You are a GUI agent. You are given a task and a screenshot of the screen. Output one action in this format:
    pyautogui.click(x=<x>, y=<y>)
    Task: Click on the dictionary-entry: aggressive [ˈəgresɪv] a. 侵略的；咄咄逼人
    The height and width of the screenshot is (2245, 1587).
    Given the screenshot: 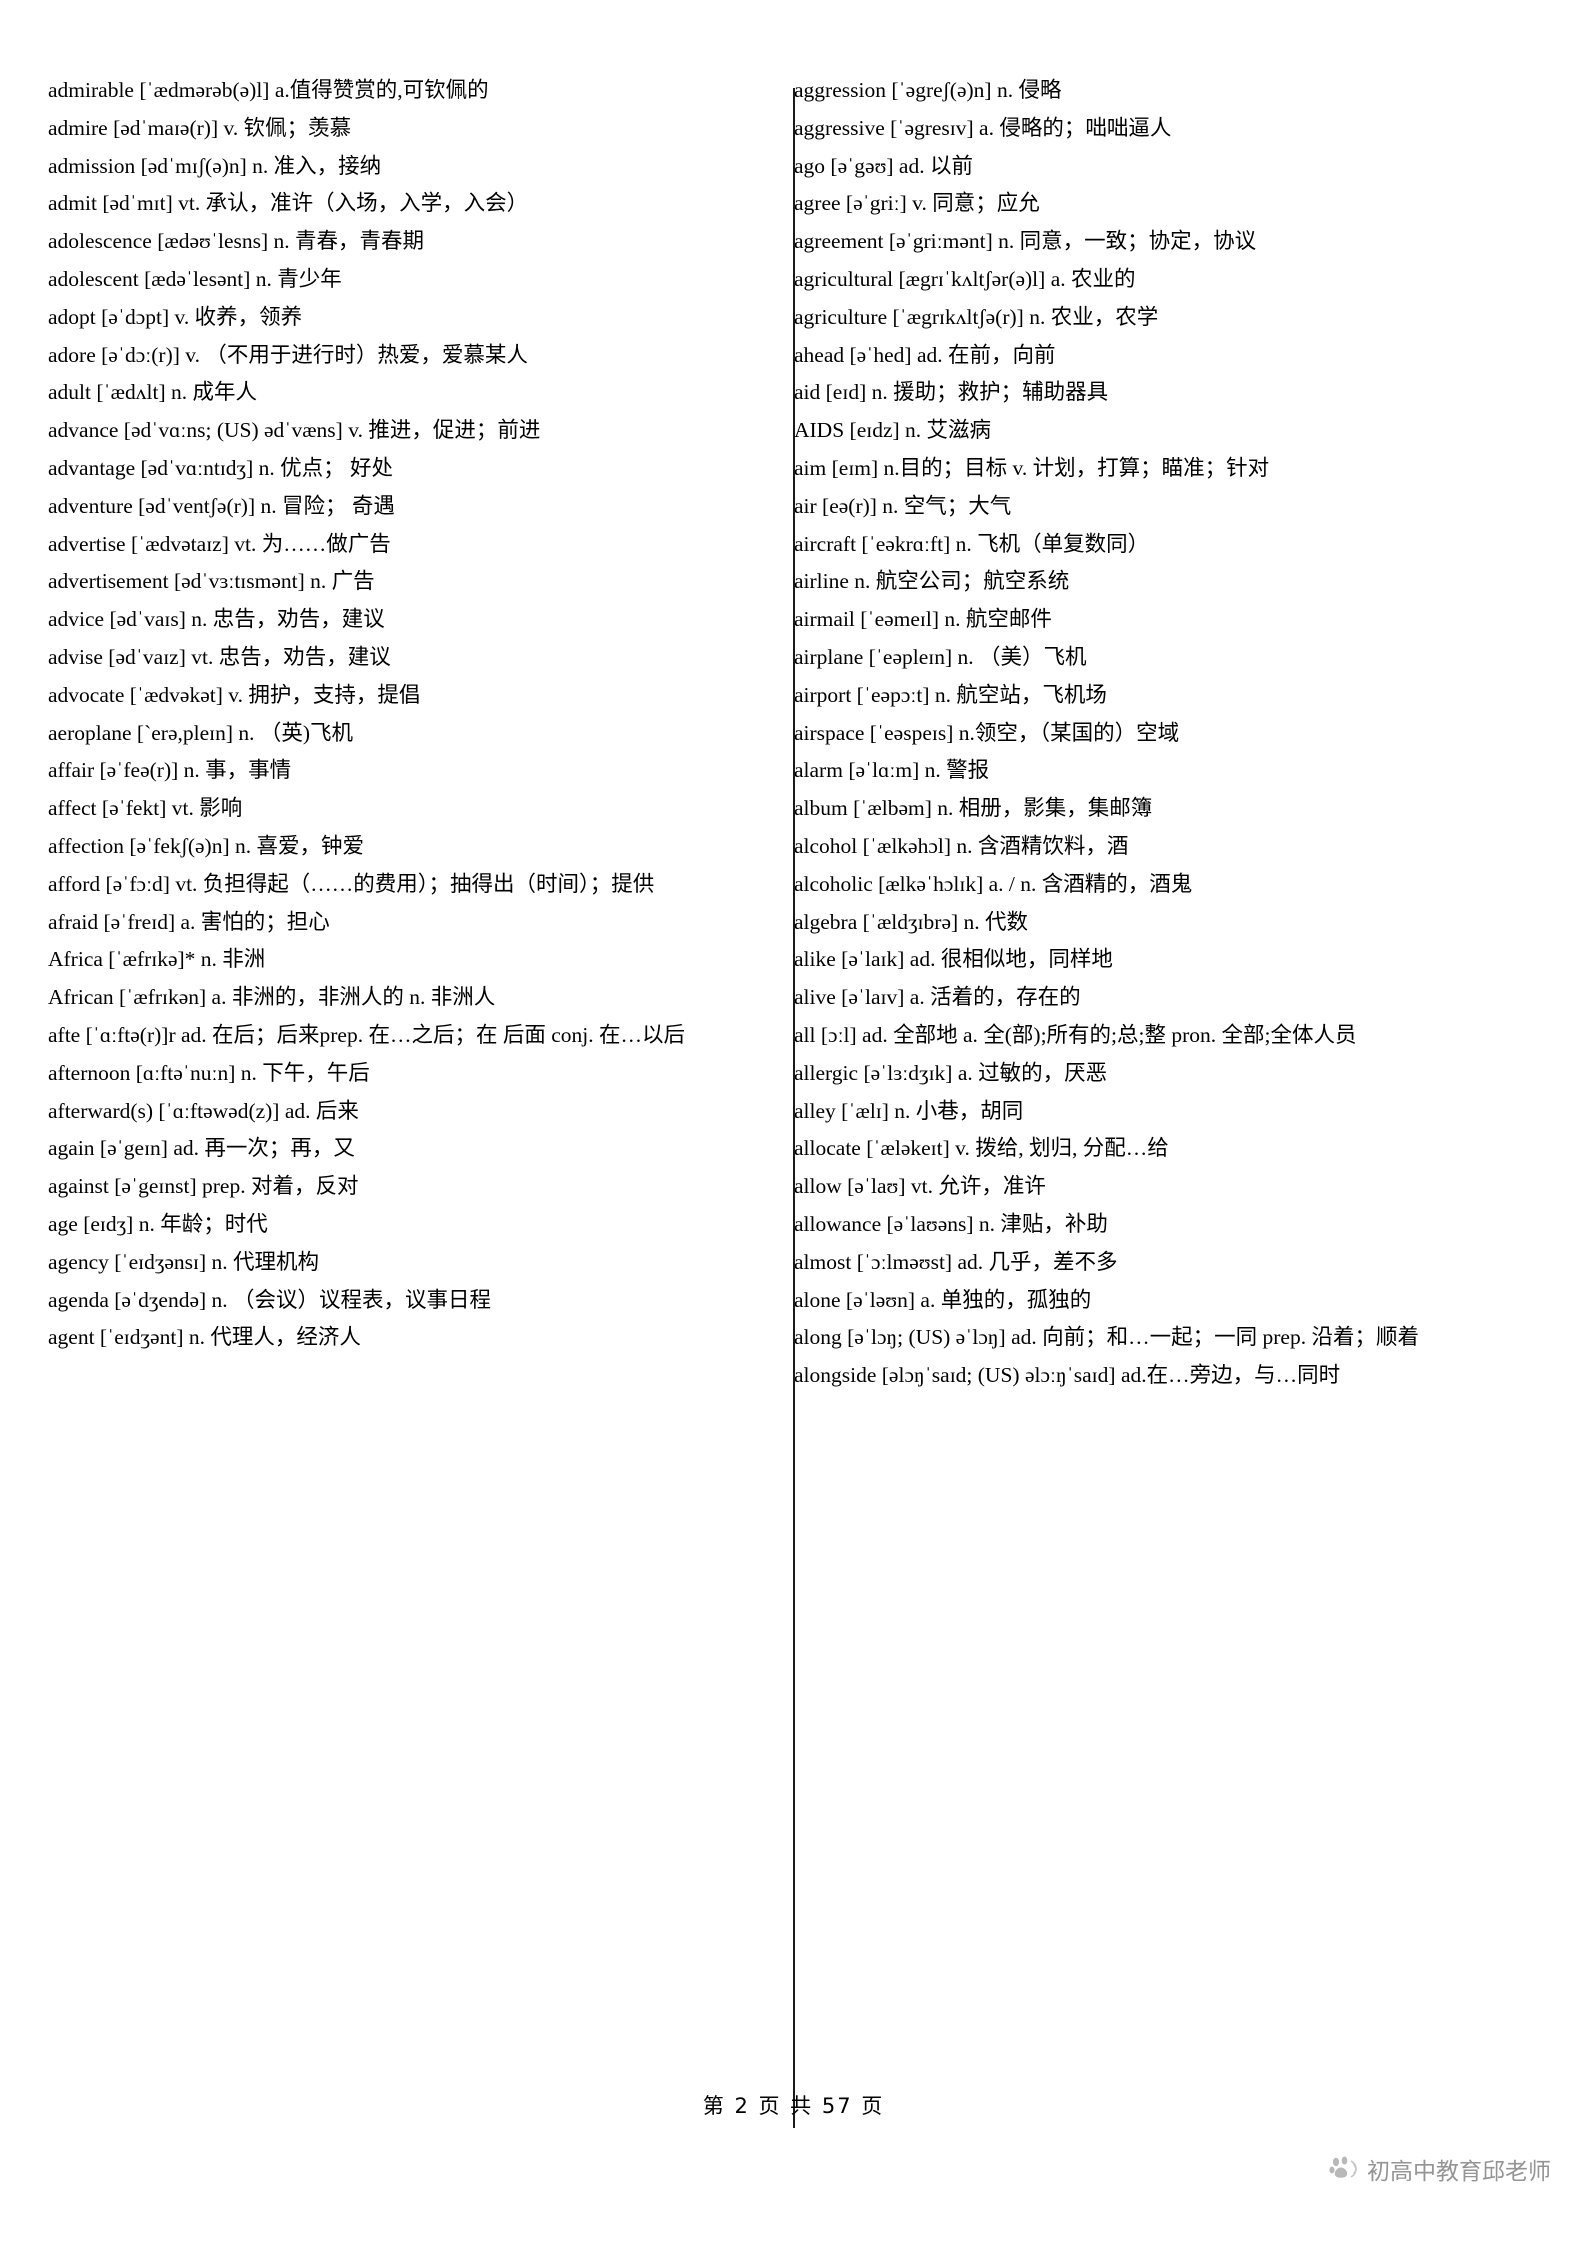 What is the action you would take?
    pyautogui.click(x=983, y=127)
    